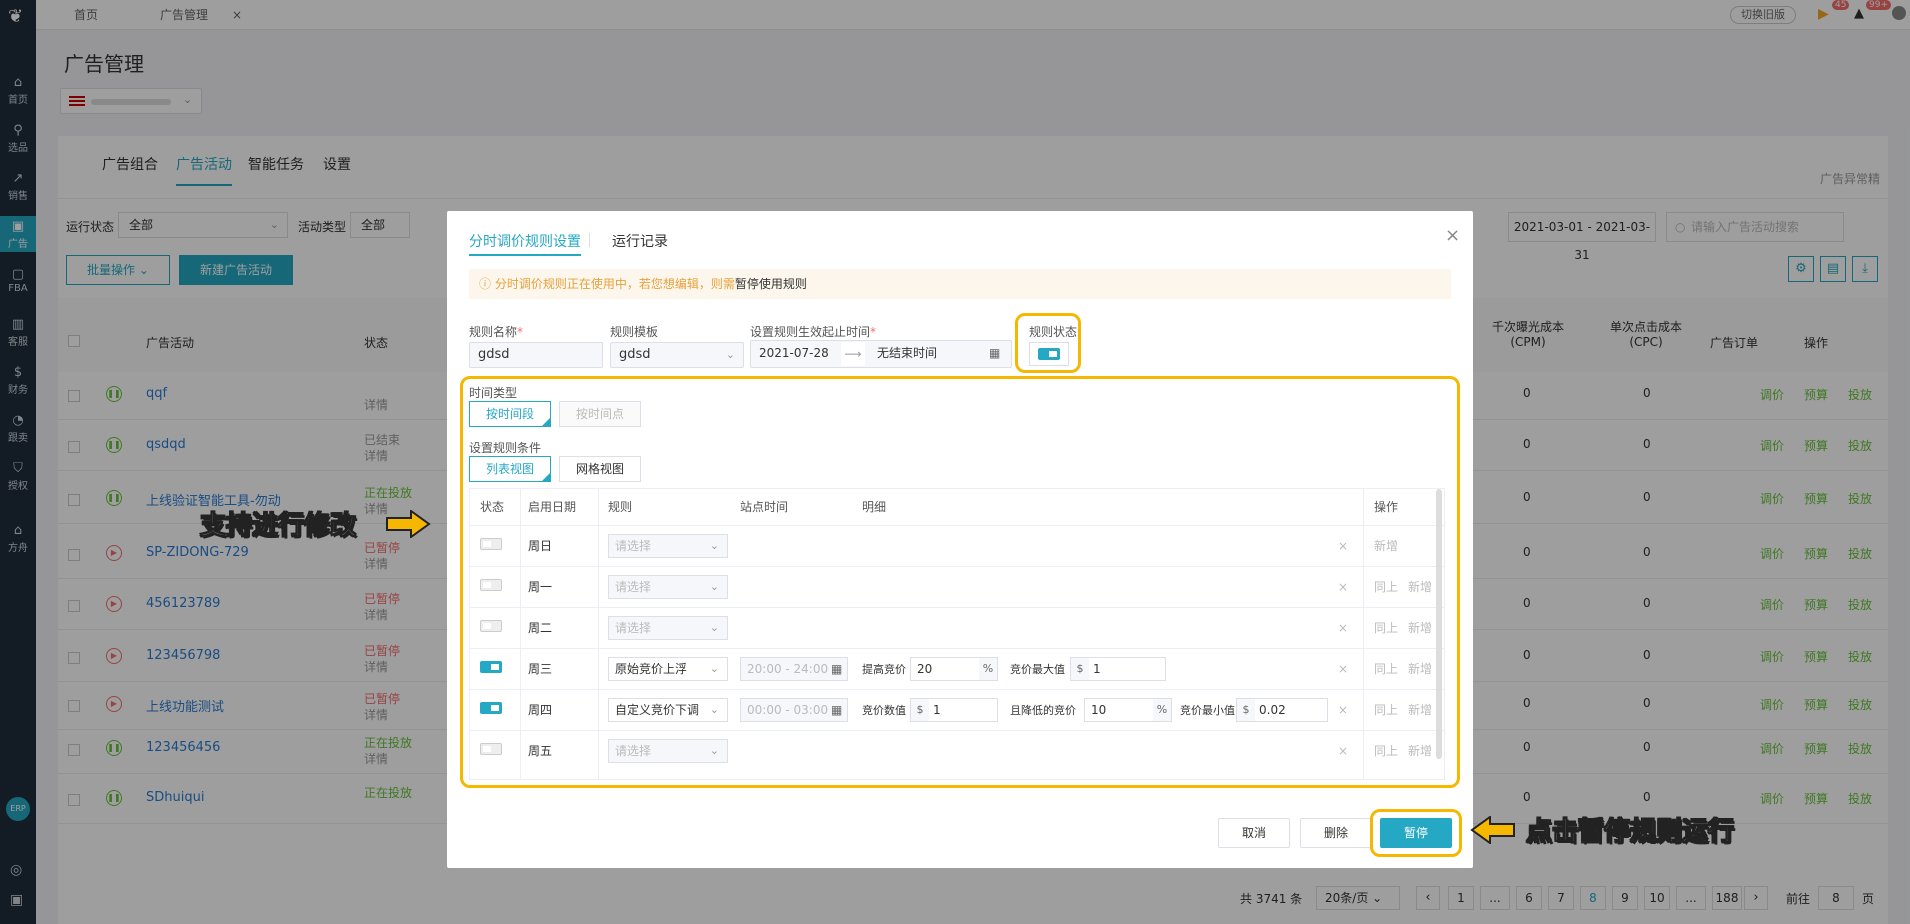  Describe the element at coordinates (960, 284) in the screenshot. I see `warning-banner: ⓘ 分时调价规则正在使用中，若您想编辑，则需暂停使用规则` at that location.